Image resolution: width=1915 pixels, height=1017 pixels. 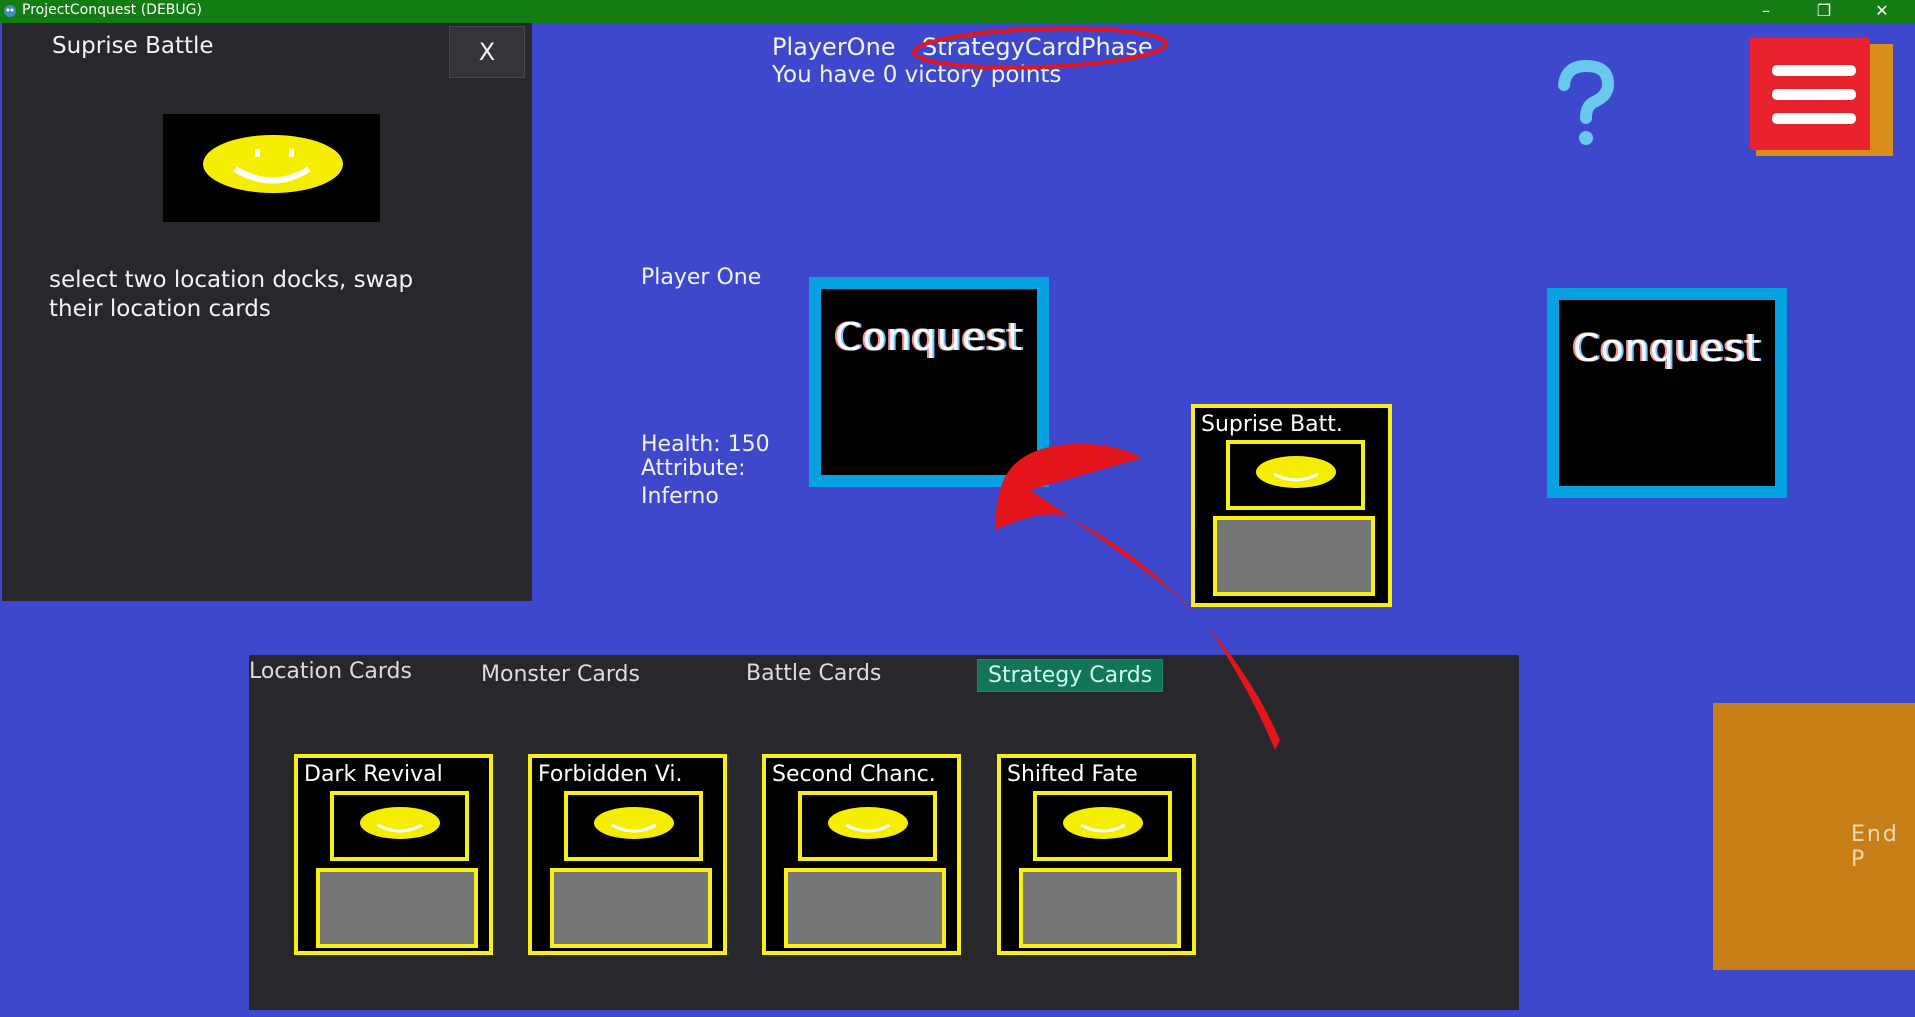 What do you see at coordinates (487, 52) in the screenshot?
I see `popup-close-button: X` at bounding box center [487, 52].